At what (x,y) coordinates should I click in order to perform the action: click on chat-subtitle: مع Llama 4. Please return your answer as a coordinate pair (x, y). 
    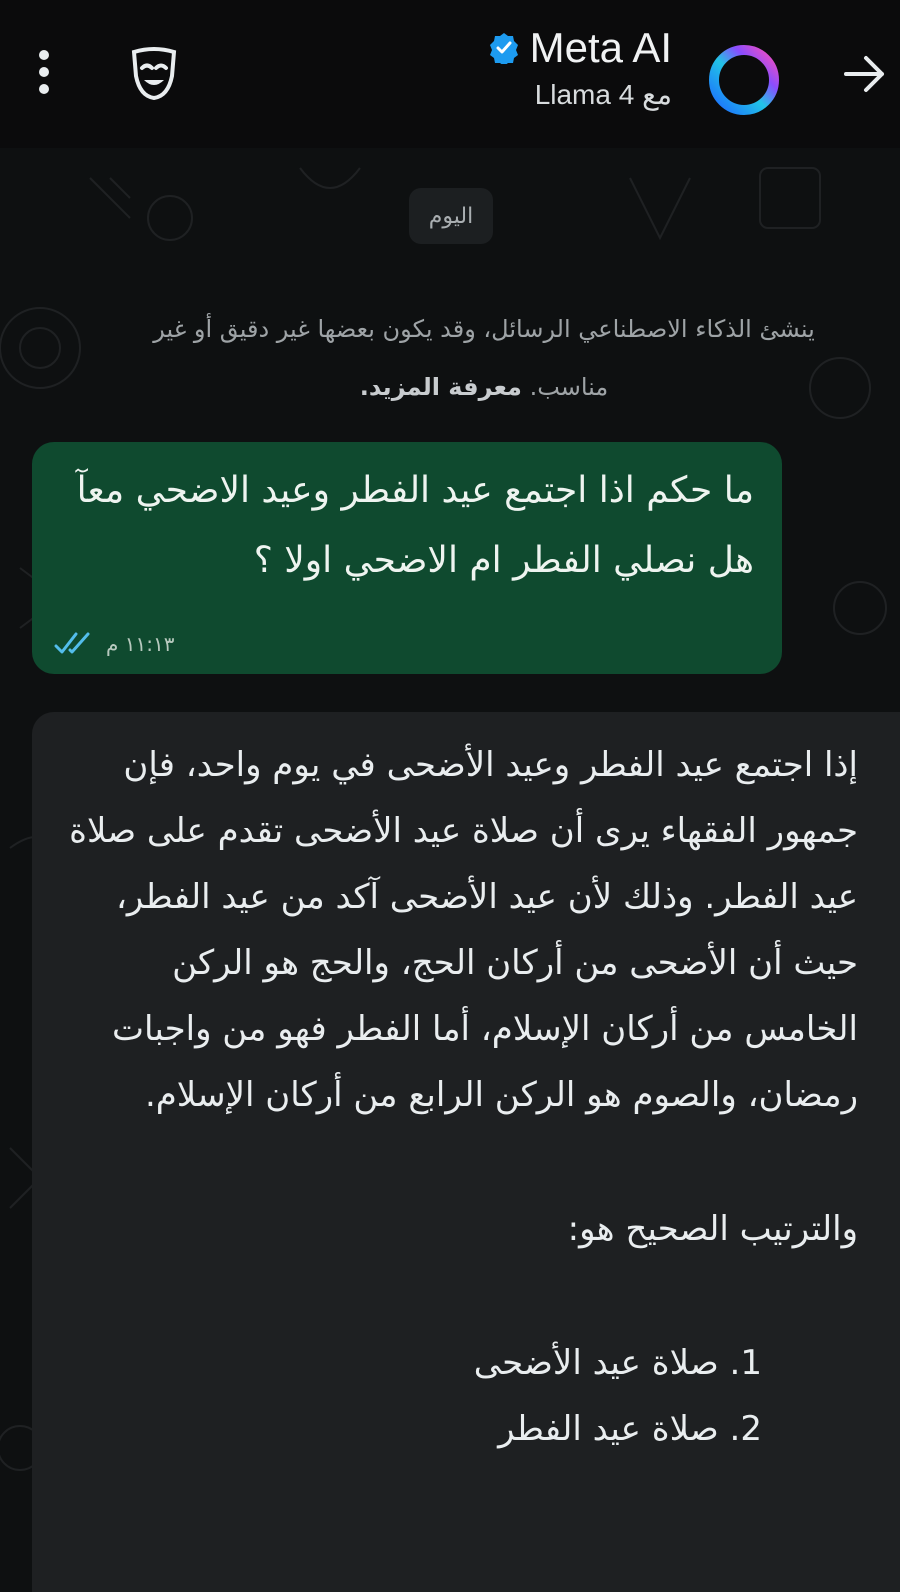
    Looking at the image, I should click on (603, 94).